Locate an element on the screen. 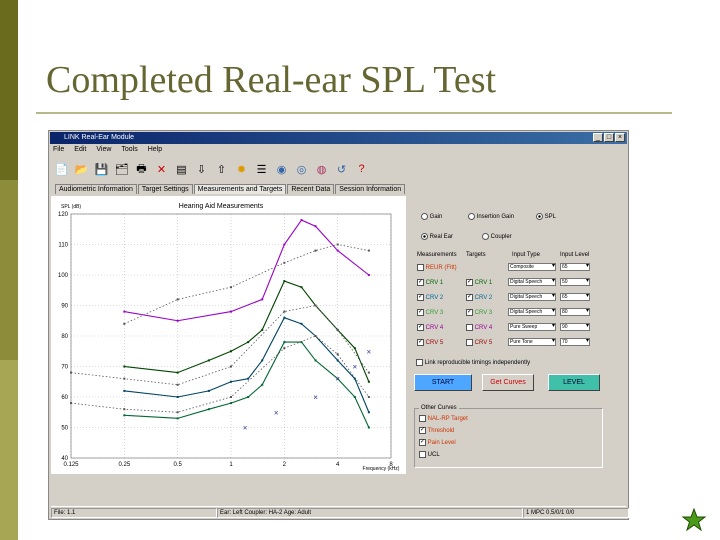 This screenshot has height=540, width=720. y-tick-label: 120 is located at coordinates (63, 215).